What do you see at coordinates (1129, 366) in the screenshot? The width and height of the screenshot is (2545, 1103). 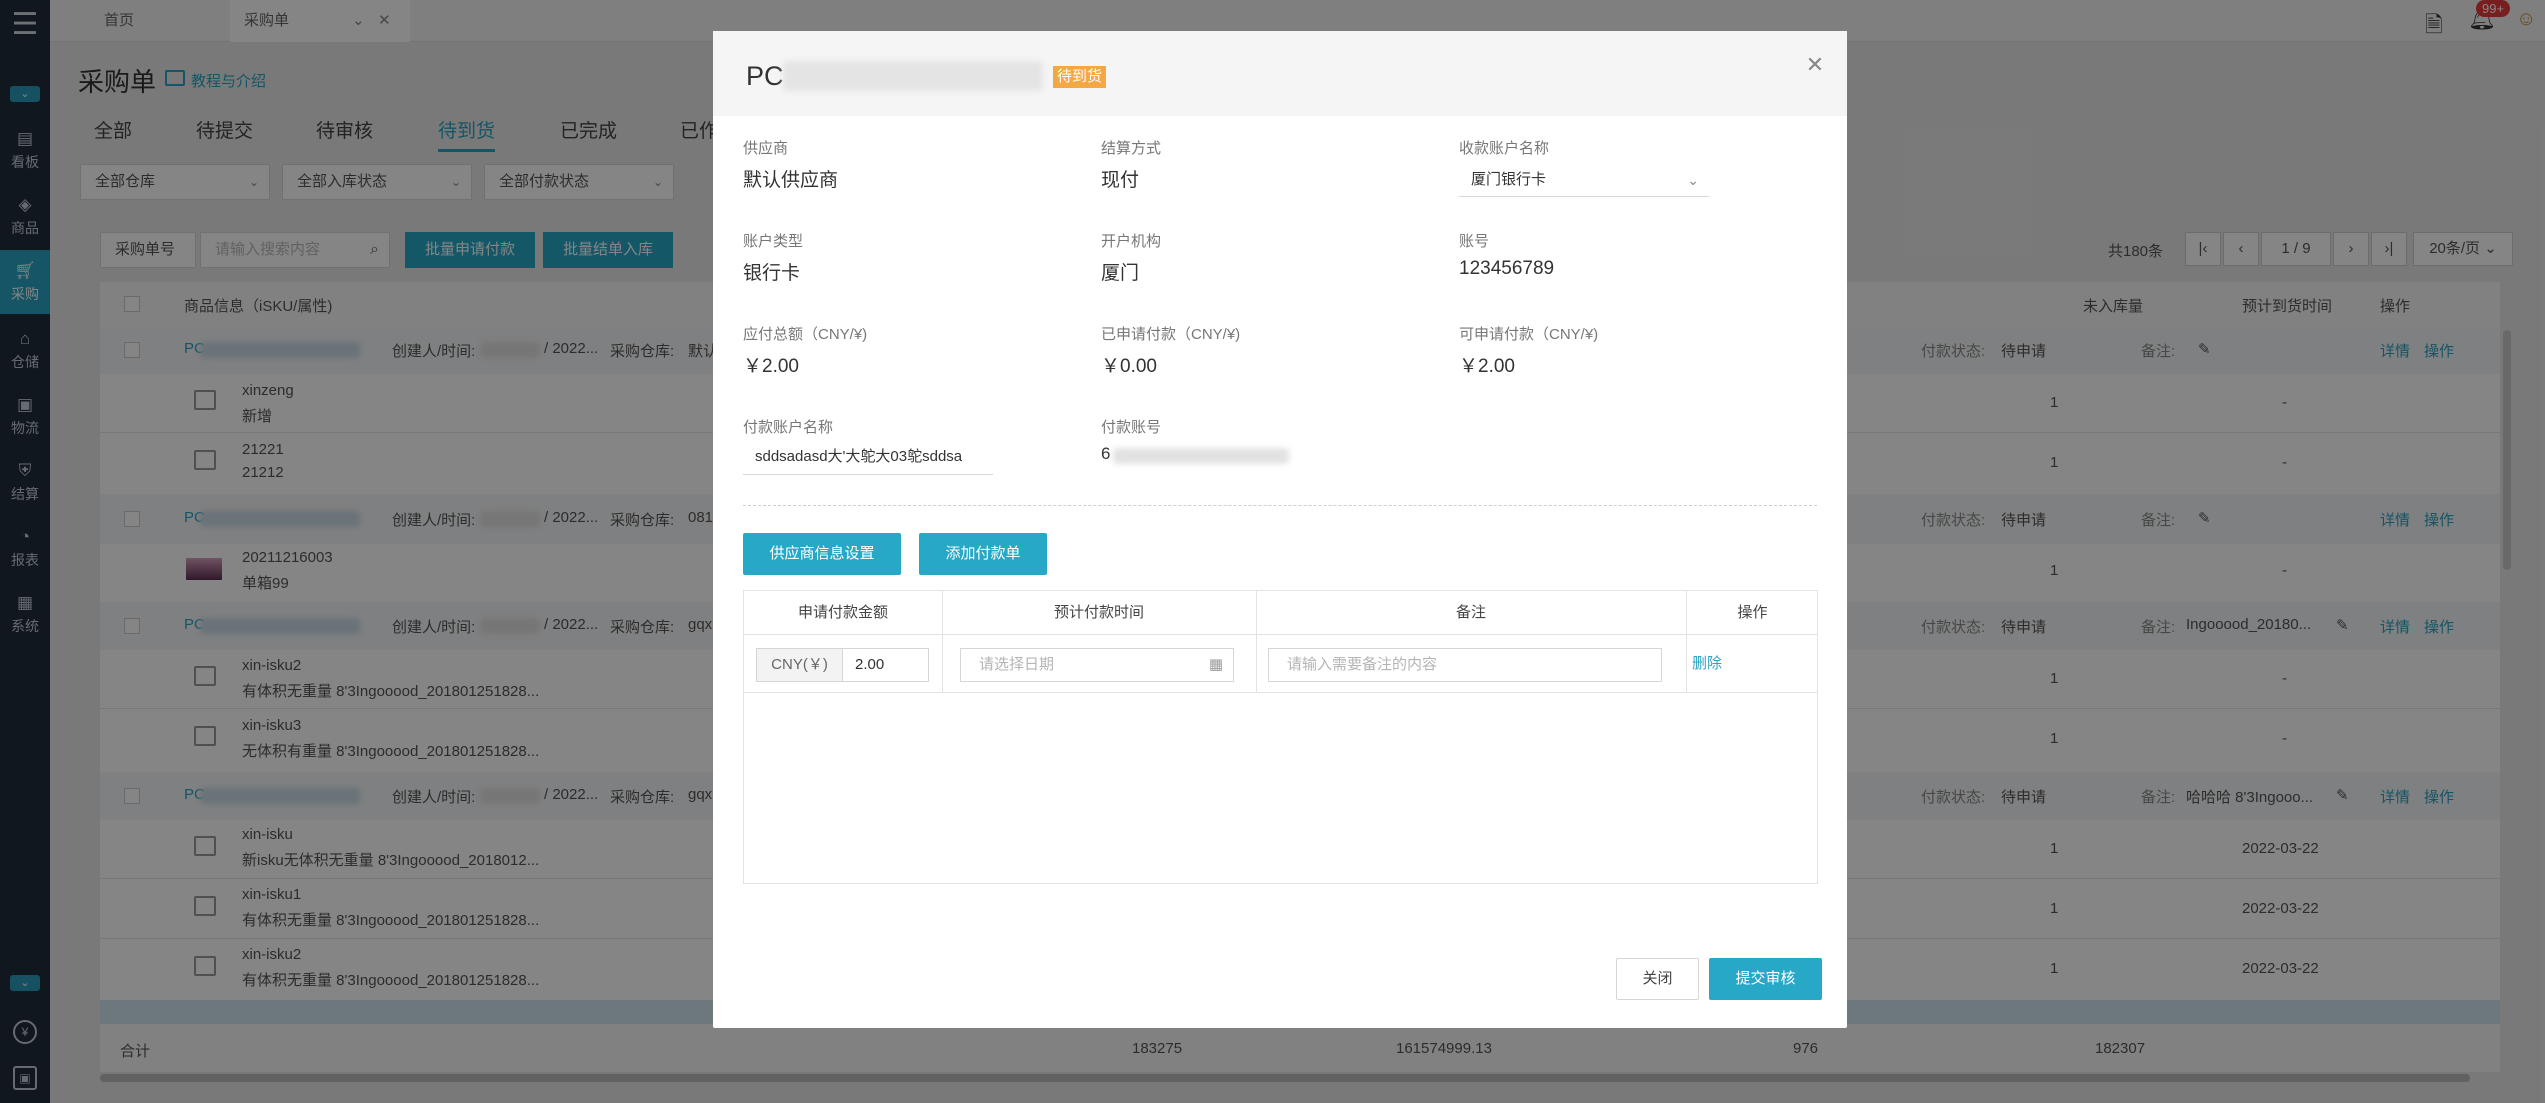 I see `applied-value: ￥0.00` at bounding box center [1129, 366].